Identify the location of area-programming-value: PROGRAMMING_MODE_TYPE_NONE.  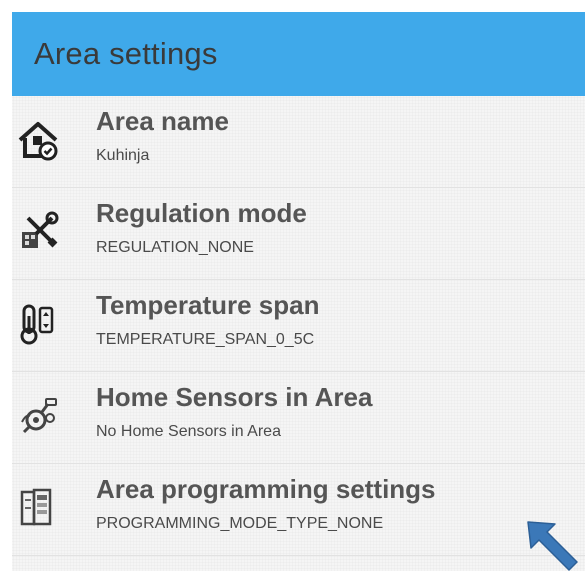
(240, 523).